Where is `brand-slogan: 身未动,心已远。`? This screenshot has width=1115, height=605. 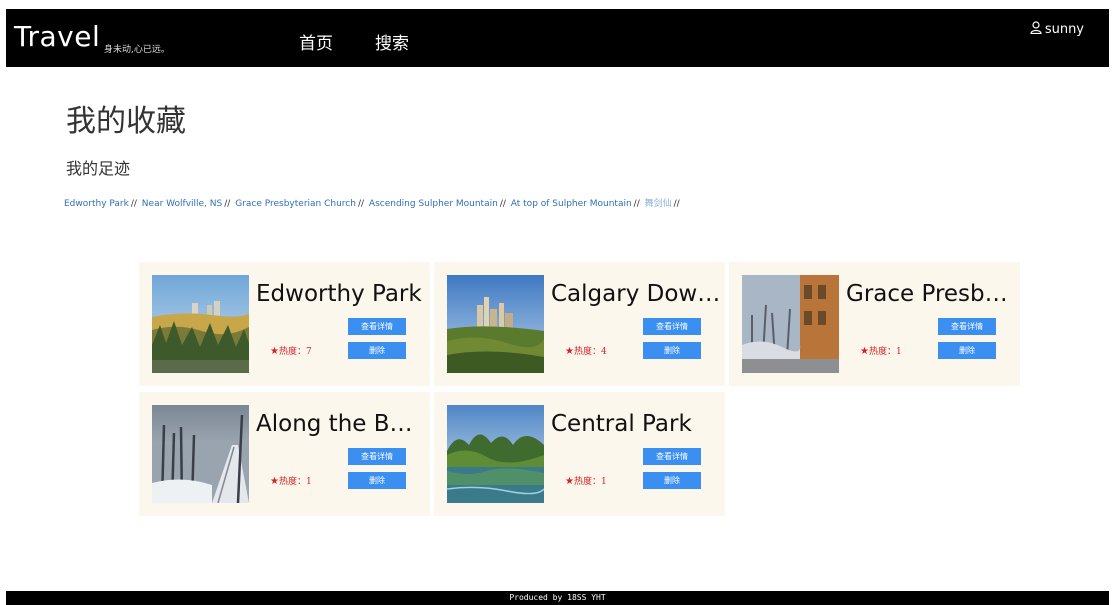
brand-slogan: 身未动,心已远。 is located at coordinates (137, 50).